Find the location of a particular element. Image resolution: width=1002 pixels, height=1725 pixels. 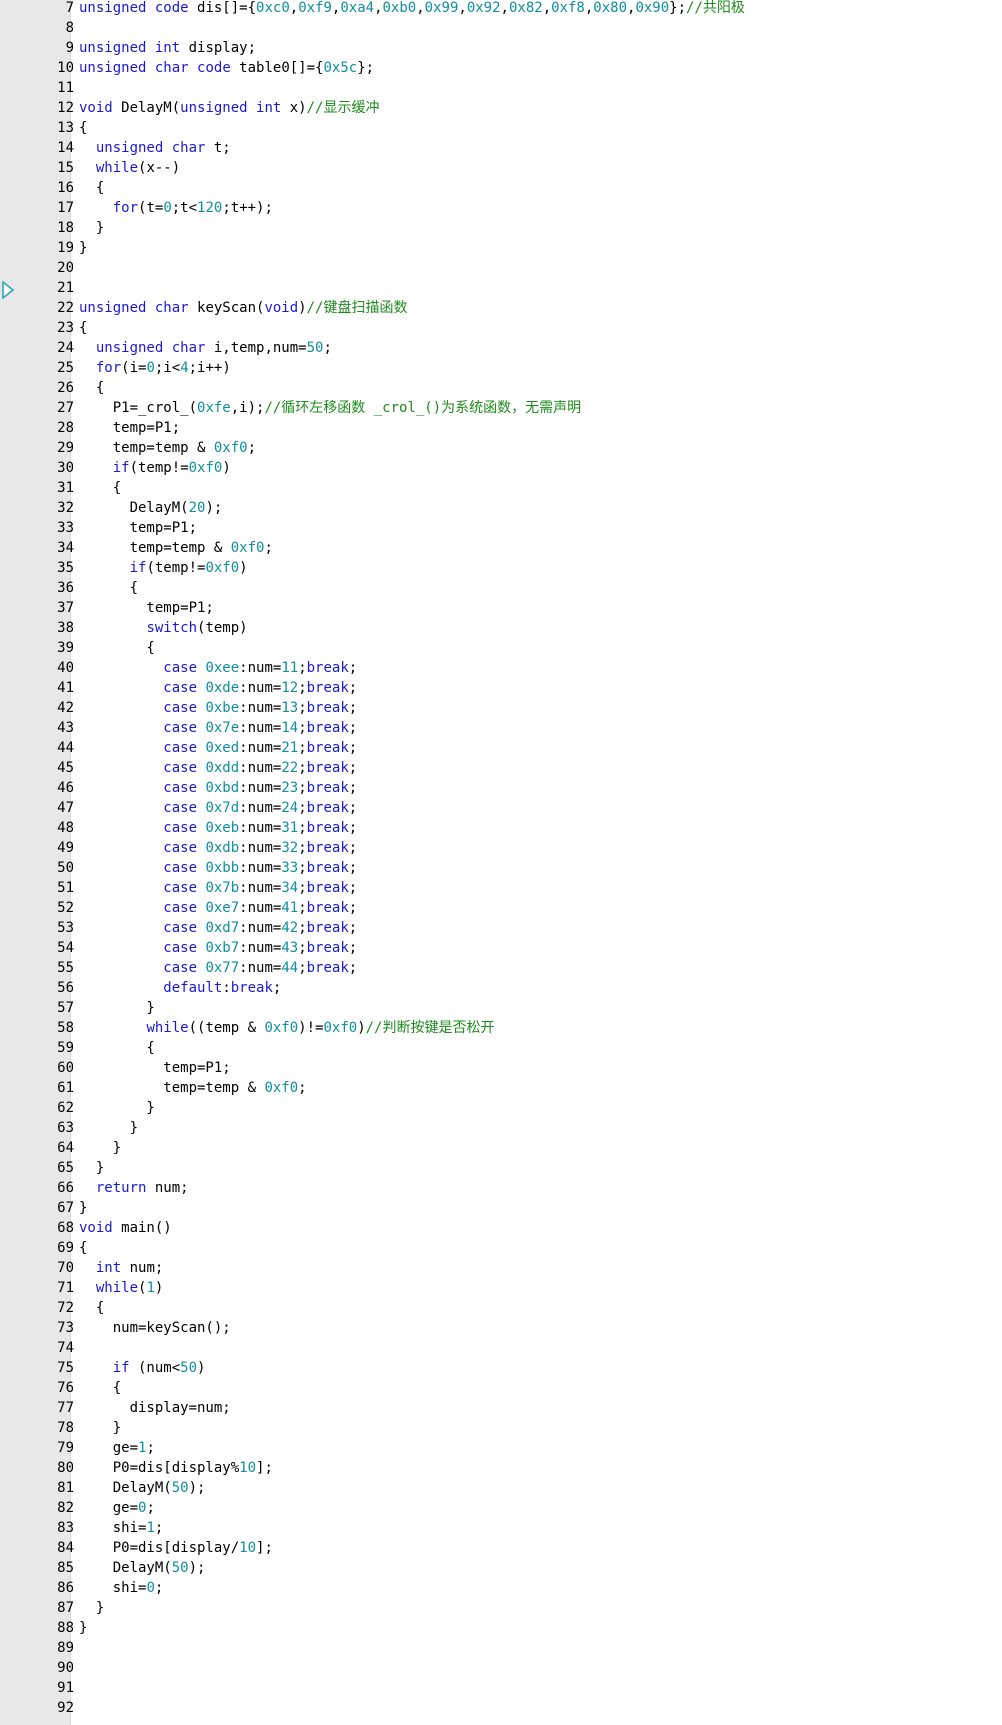

code-line: 51 case 0x7b:num=34;break; is located at coordinates (501, 888).